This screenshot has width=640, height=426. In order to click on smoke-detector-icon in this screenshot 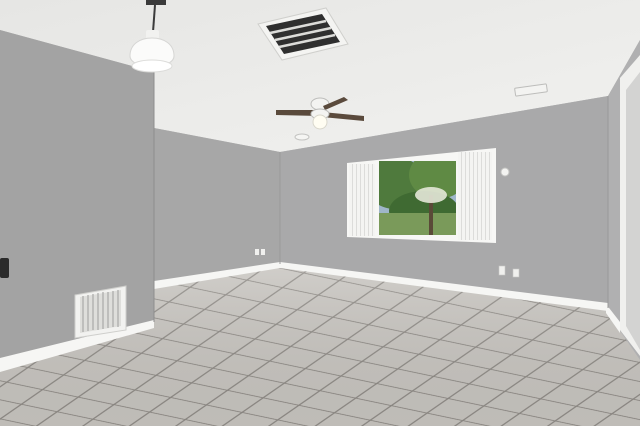, I will do `click(302, 137)`.